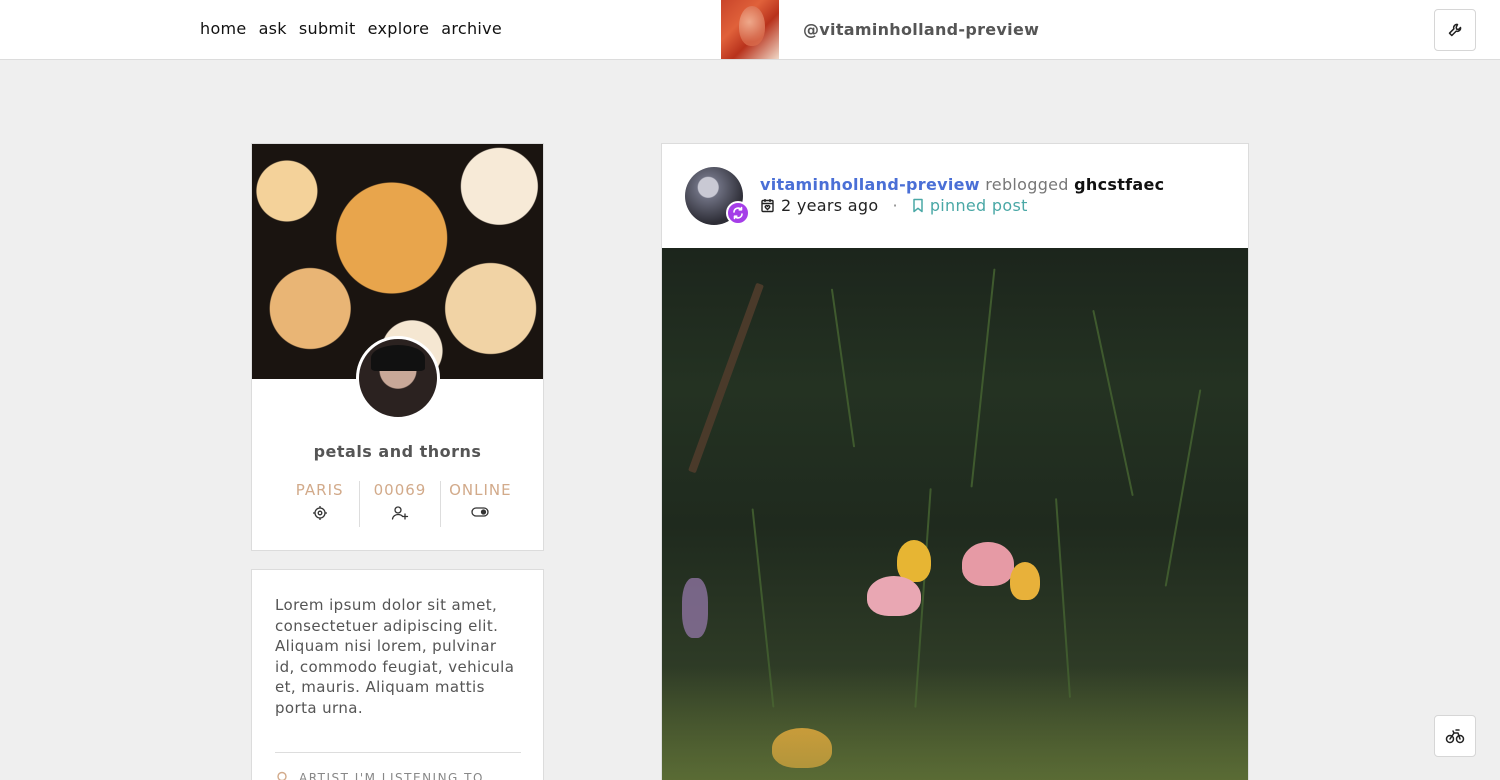 The image size is (1500, 780). I want to click on wrench-icon, so click(1455, 30).